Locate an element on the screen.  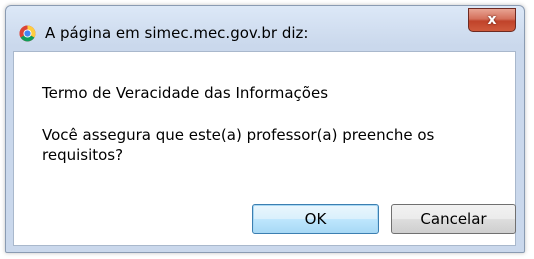
close-icon: x is located at coordinates (492, 20).